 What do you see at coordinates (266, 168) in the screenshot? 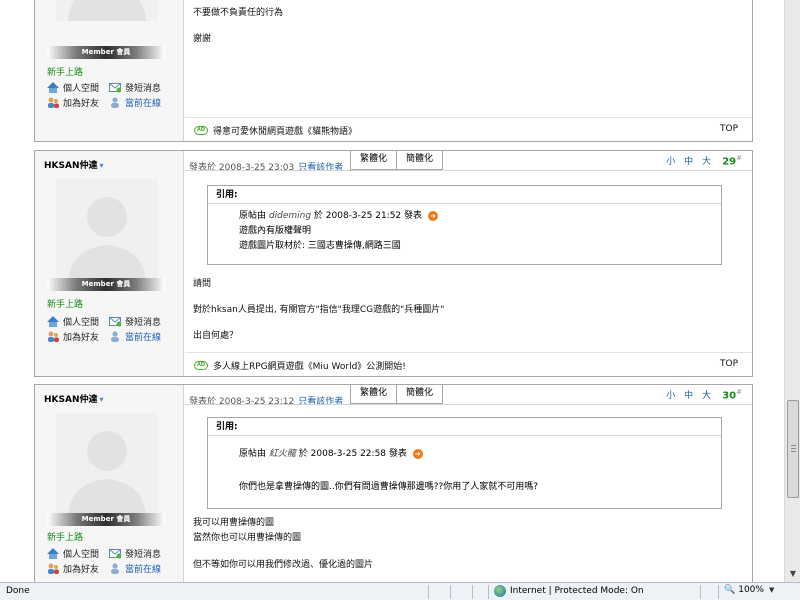
I see `post-meta: 發表於 2008-3-25 23:03 只看該作者` at bounding box center [266, 168].